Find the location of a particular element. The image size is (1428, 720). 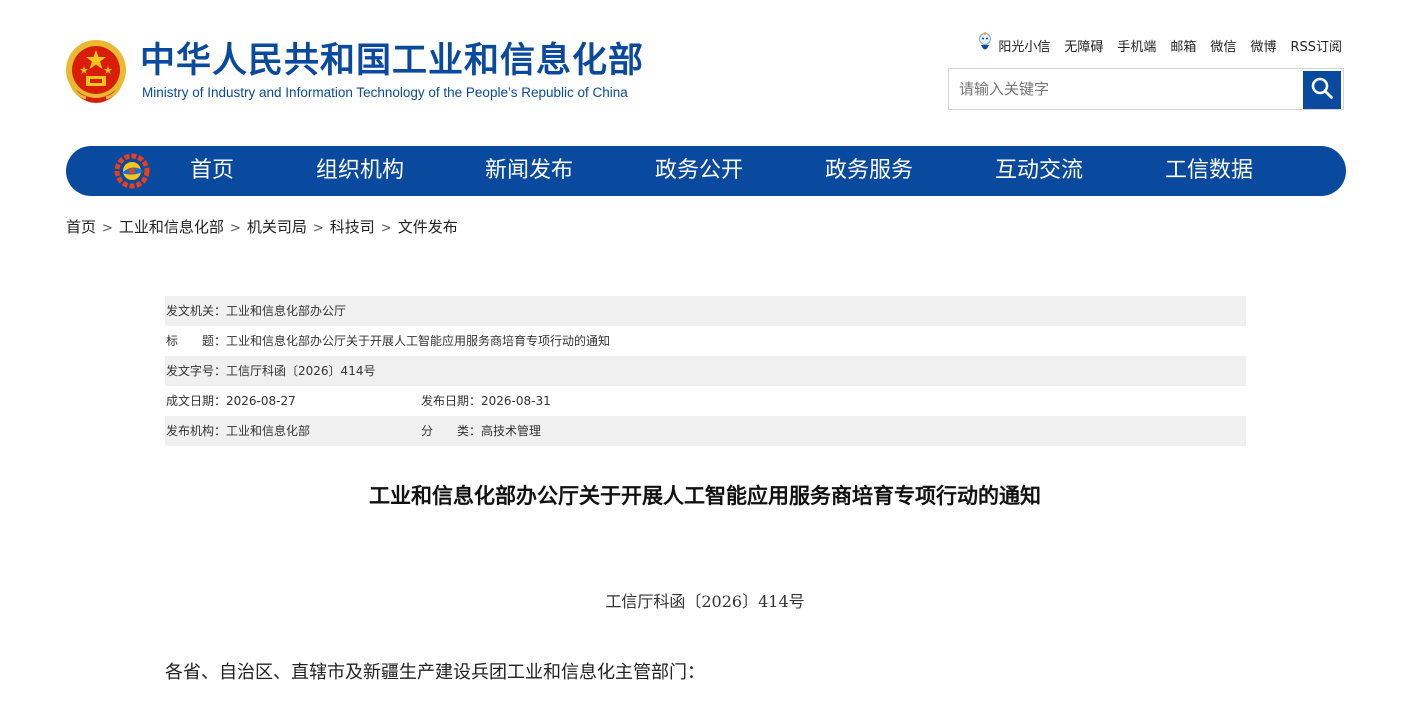

meta-label: 标 题： is located at coordinates (196, 341).